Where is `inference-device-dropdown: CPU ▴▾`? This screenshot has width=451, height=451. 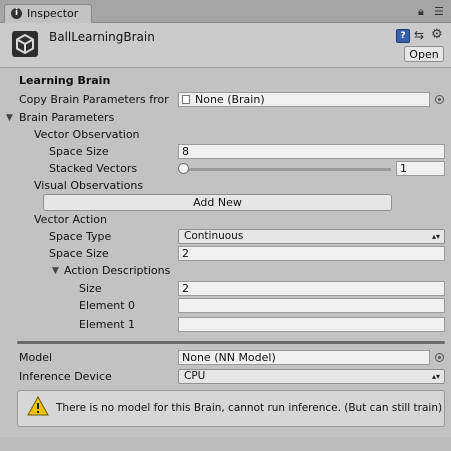
inference-device-dropdown: CPU ▴▾ is located at coordinates (311, 376).